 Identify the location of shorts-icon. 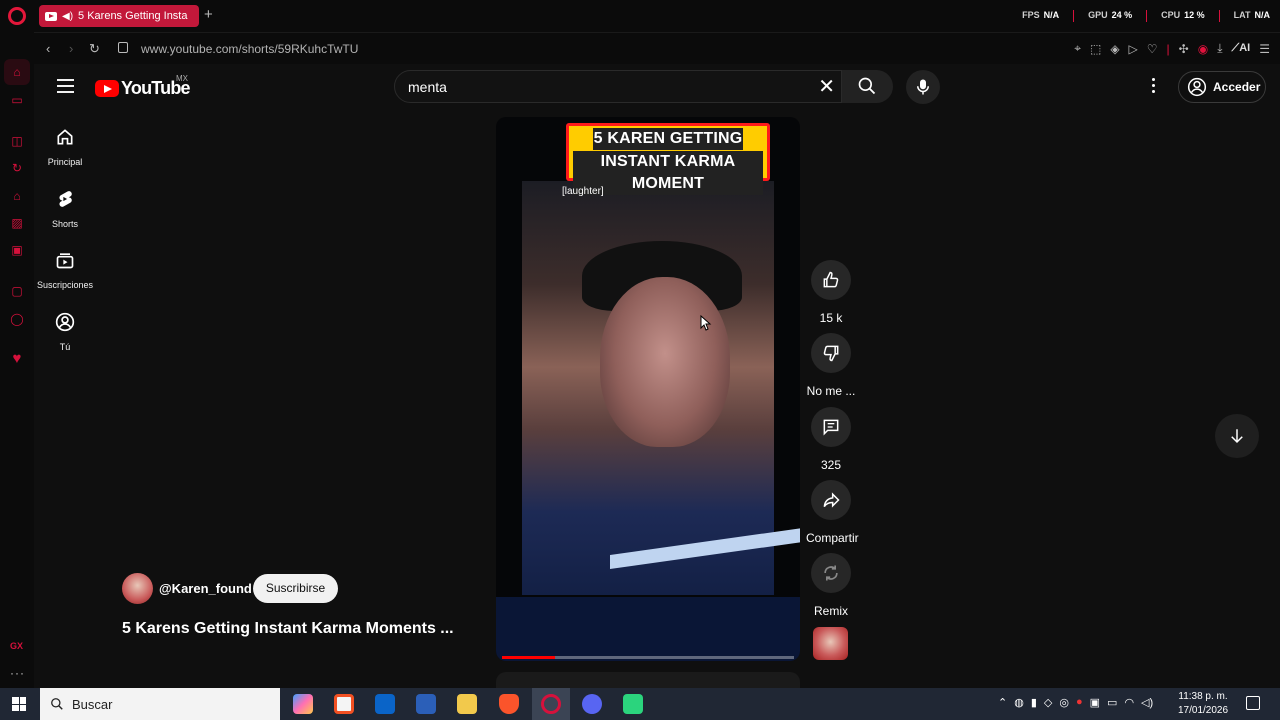
(65, 199).